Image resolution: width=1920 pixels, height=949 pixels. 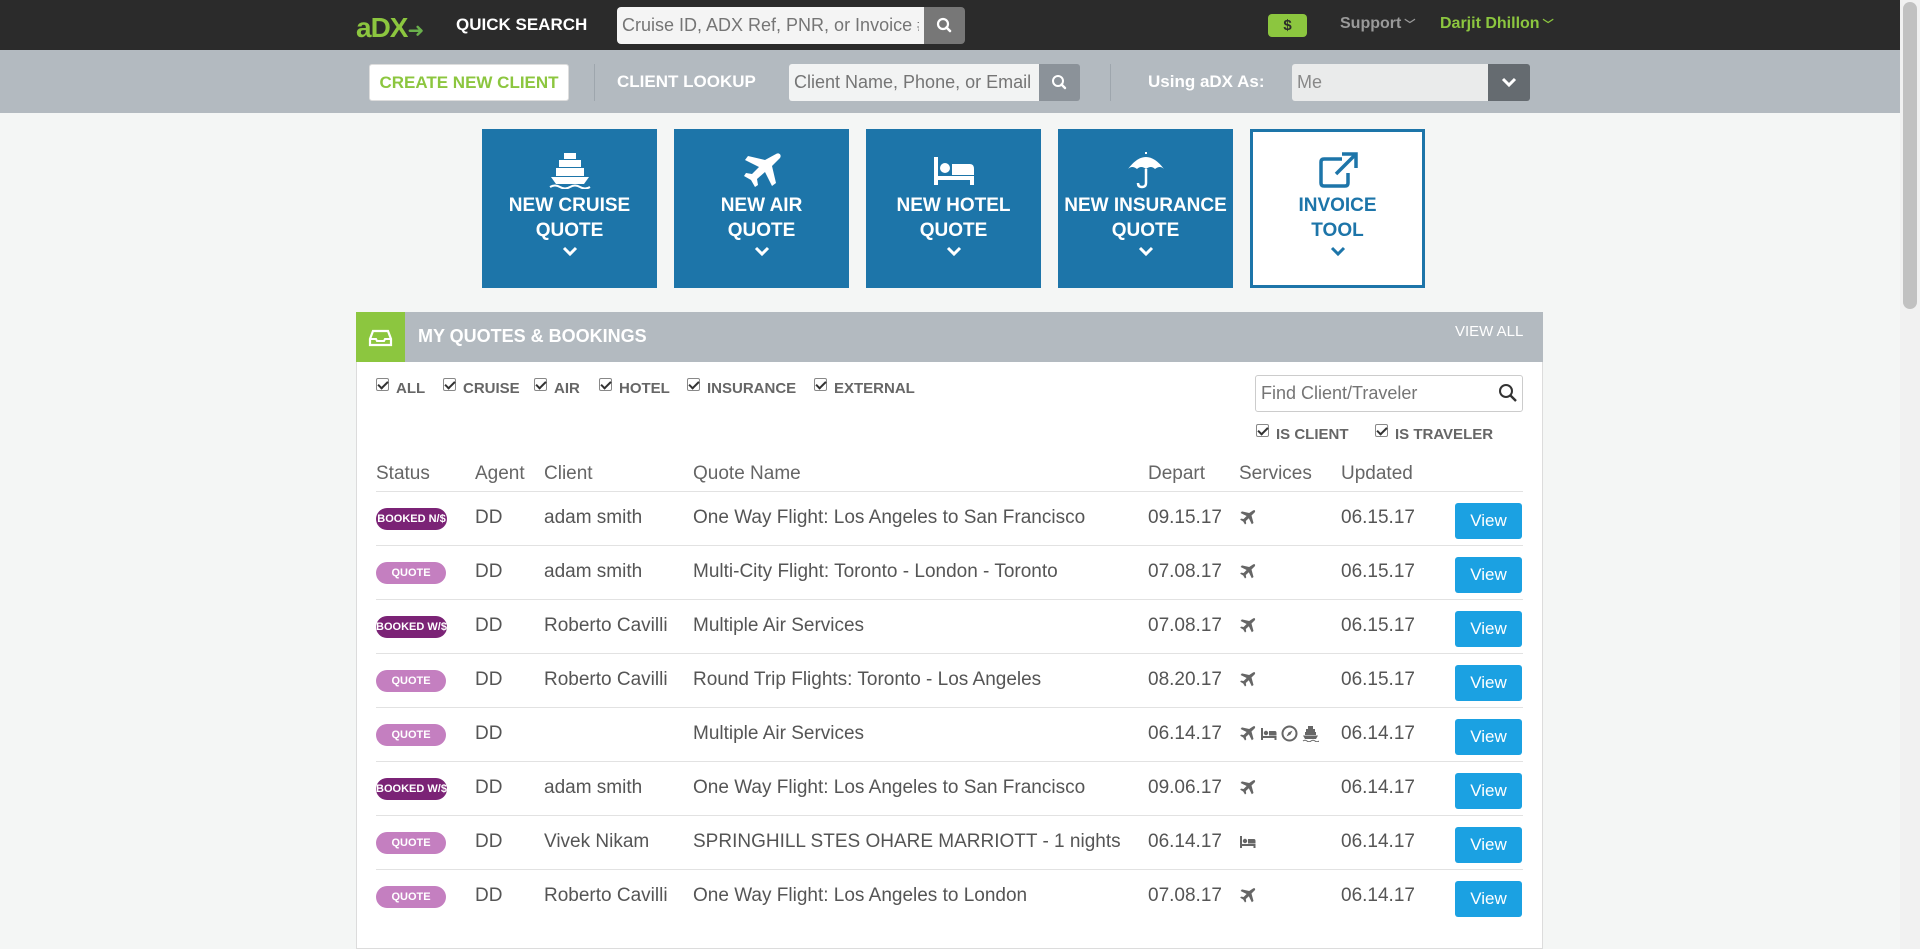 I want to click on chevron-down-icon, so click(x=1145, y=251).